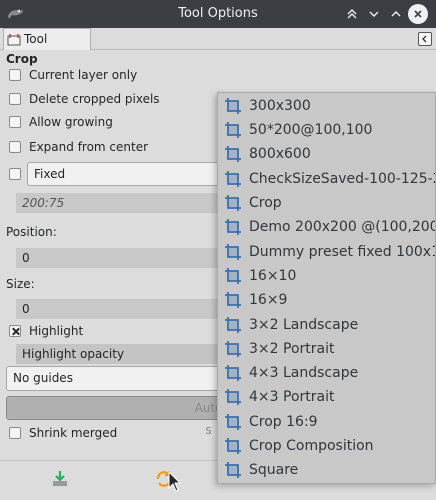  What do you see at coordinates (14, 40) in the screenshot?
I see `tool-options-icon` at bounding box center [14, 40].